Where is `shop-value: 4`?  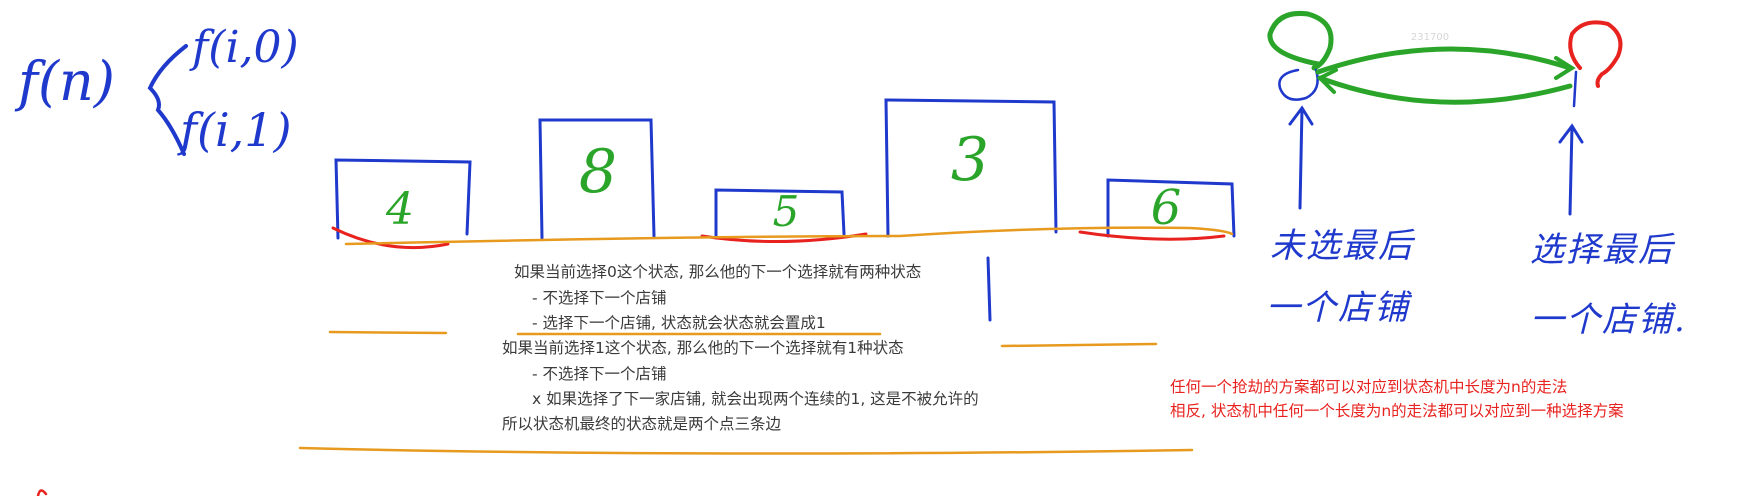
shop-value: 4 is located at coordinates (399, 209).